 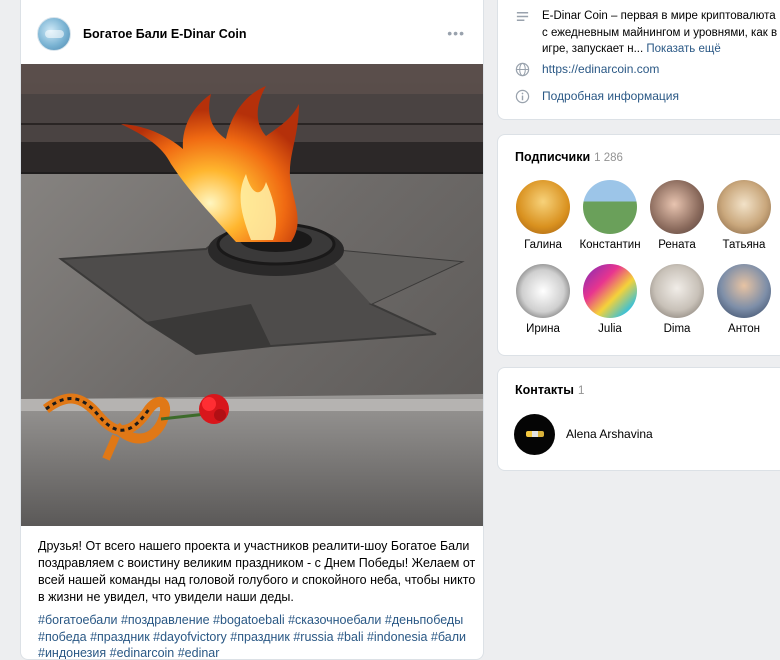 What do you see at coordinates (543, 245) in the screenshot?
I see `subscriber-name: Галина` at bounding box center [543, 245].